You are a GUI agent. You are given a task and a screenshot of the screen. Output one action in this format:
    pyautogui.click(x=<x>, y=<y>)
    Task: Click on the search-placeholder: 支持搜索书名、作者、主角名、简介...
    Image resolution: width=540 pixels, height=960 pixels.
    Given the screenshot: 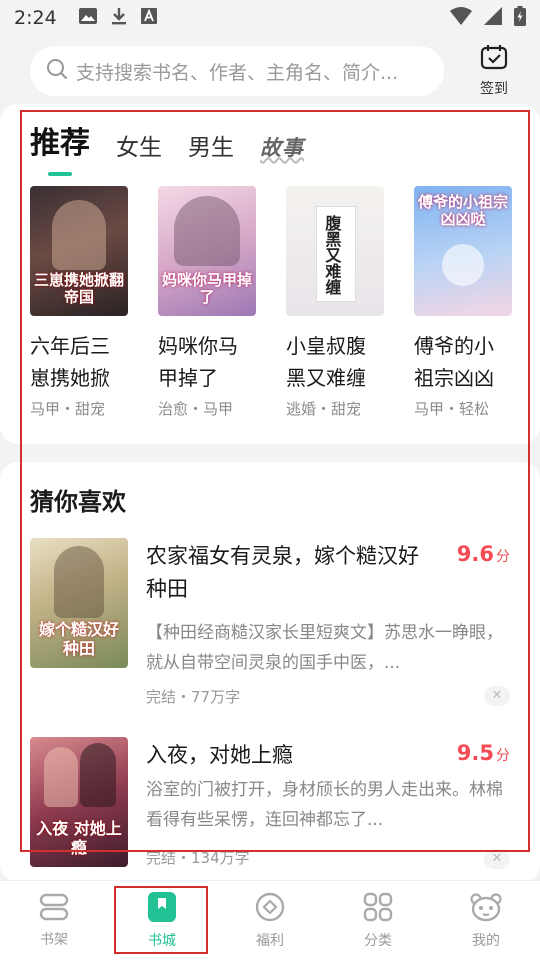 What is the action you would take?
    pyautogui.click(x=237, y=72)
    